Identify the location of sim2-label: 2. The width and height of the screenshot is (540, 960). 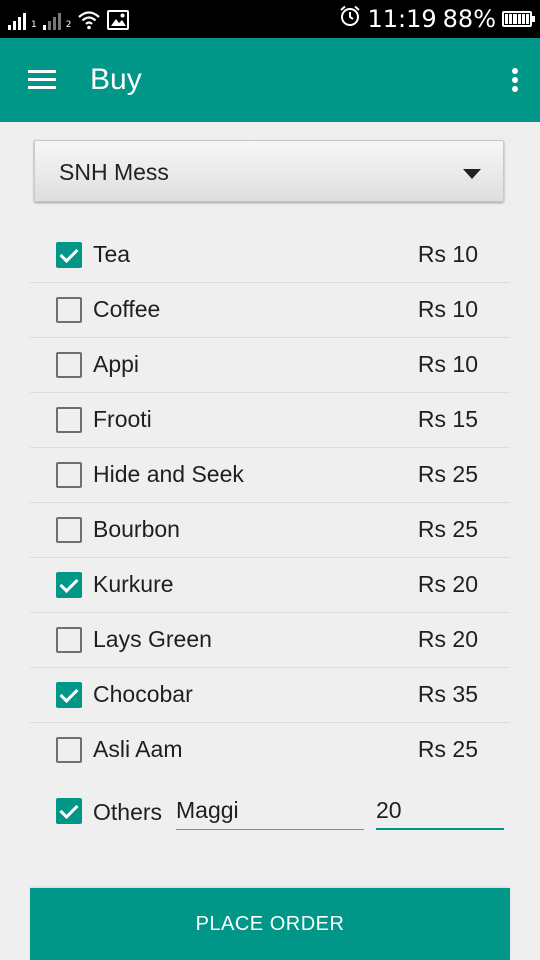
(68, 25).